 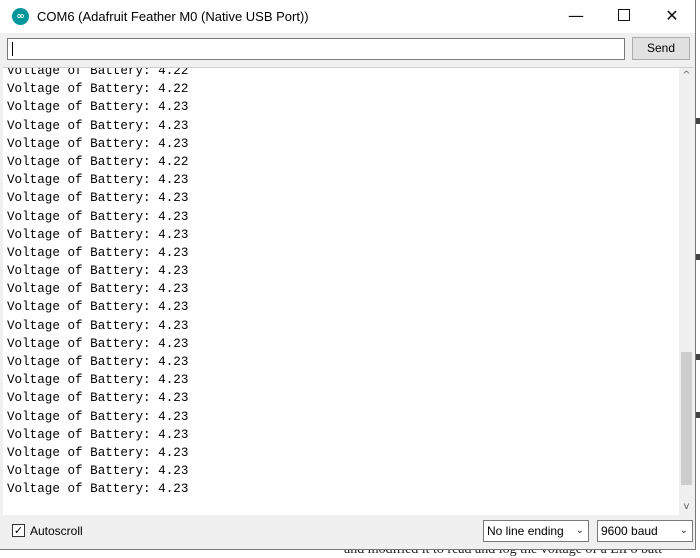 I want to click on autoscroll-checkbox: ✓, so click(x=18, y=530).